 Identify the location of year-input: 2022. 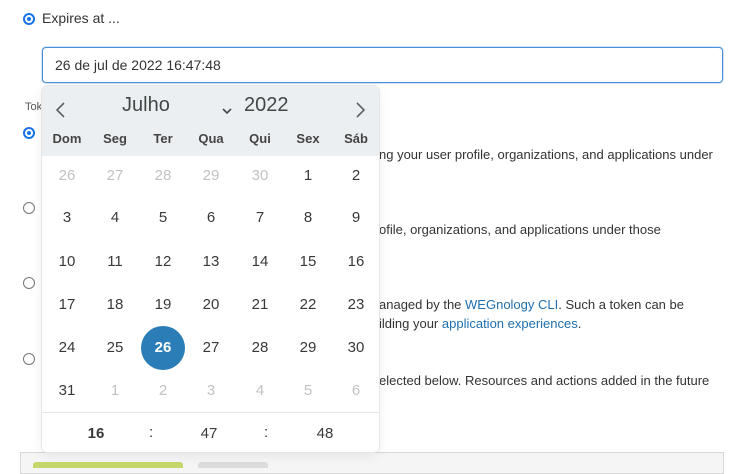
(266, 105).